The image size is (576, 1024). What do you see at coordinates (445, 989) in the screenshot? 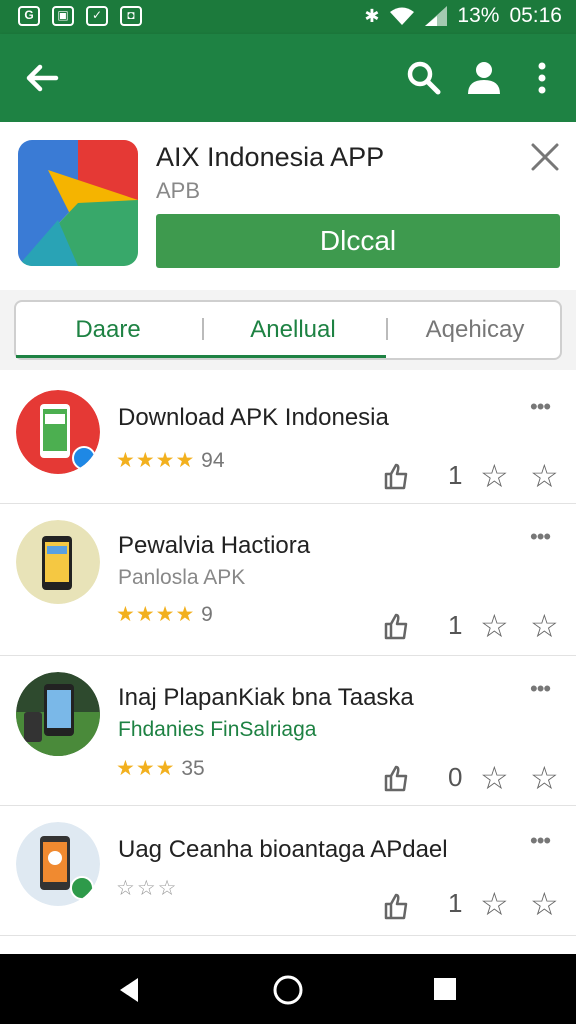
I see `recents-icon` at bounding box center [445, 989].